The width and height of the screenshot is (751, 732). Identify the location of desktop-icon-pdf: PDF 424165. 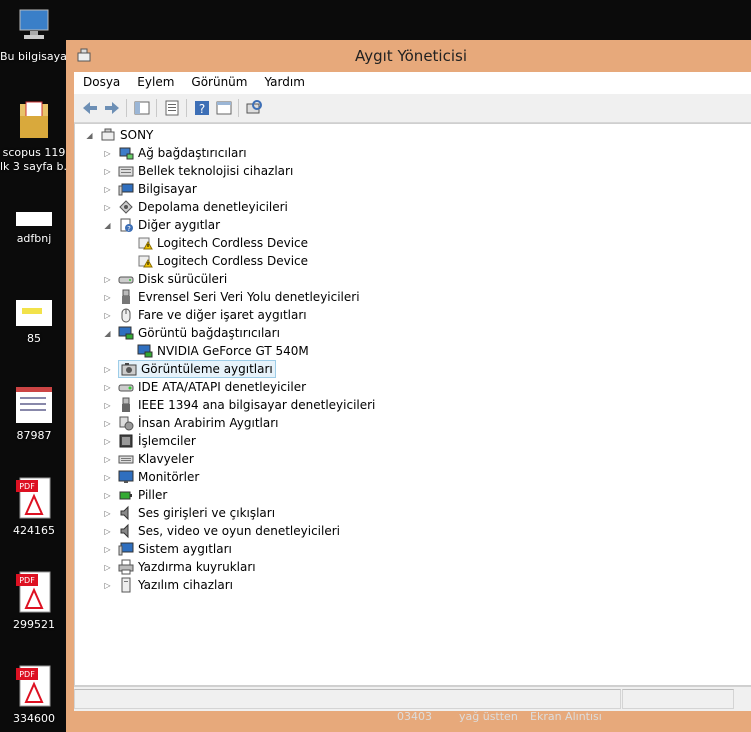
(34, 507).